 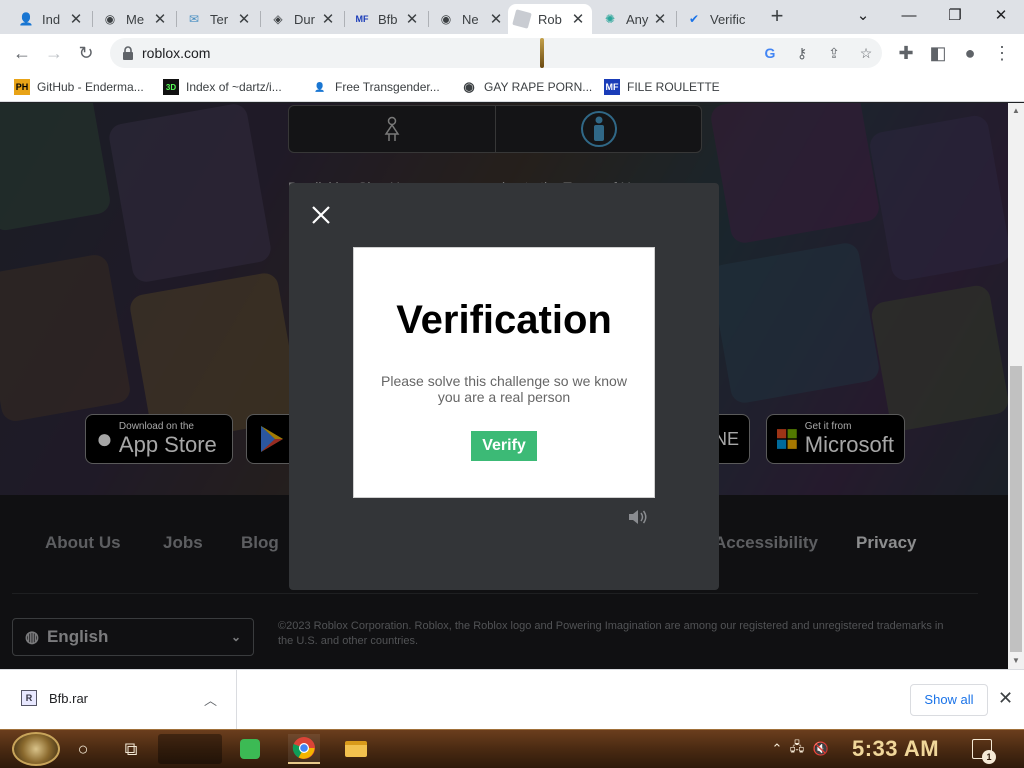 I want to click on scrollbar-thumb, so click(x=1016, y=509).